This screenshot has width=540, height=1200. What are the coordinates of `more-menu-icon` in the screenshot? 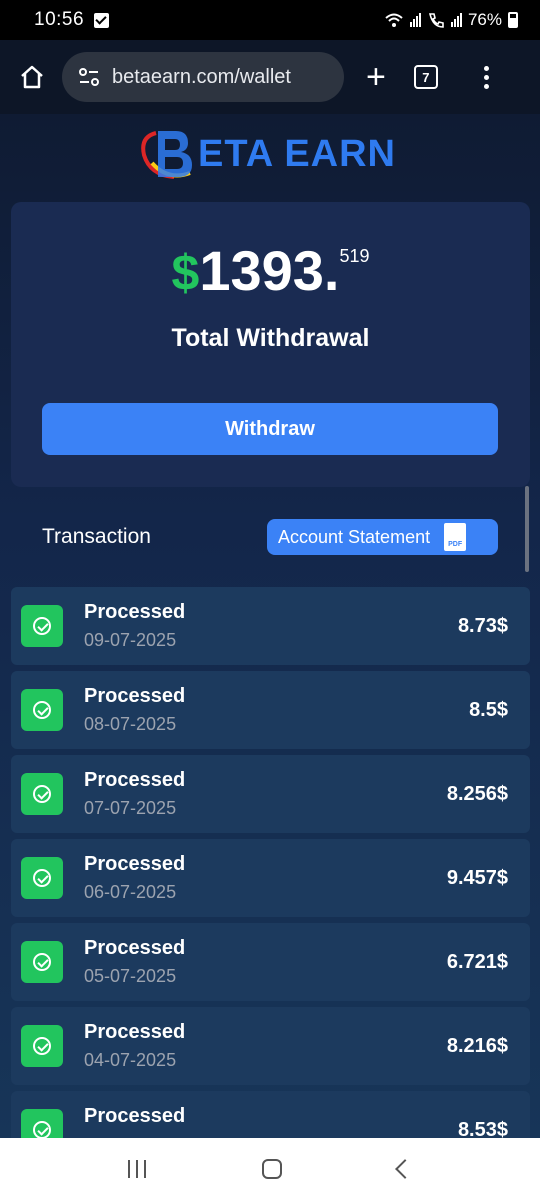 It's located at (486, 77).